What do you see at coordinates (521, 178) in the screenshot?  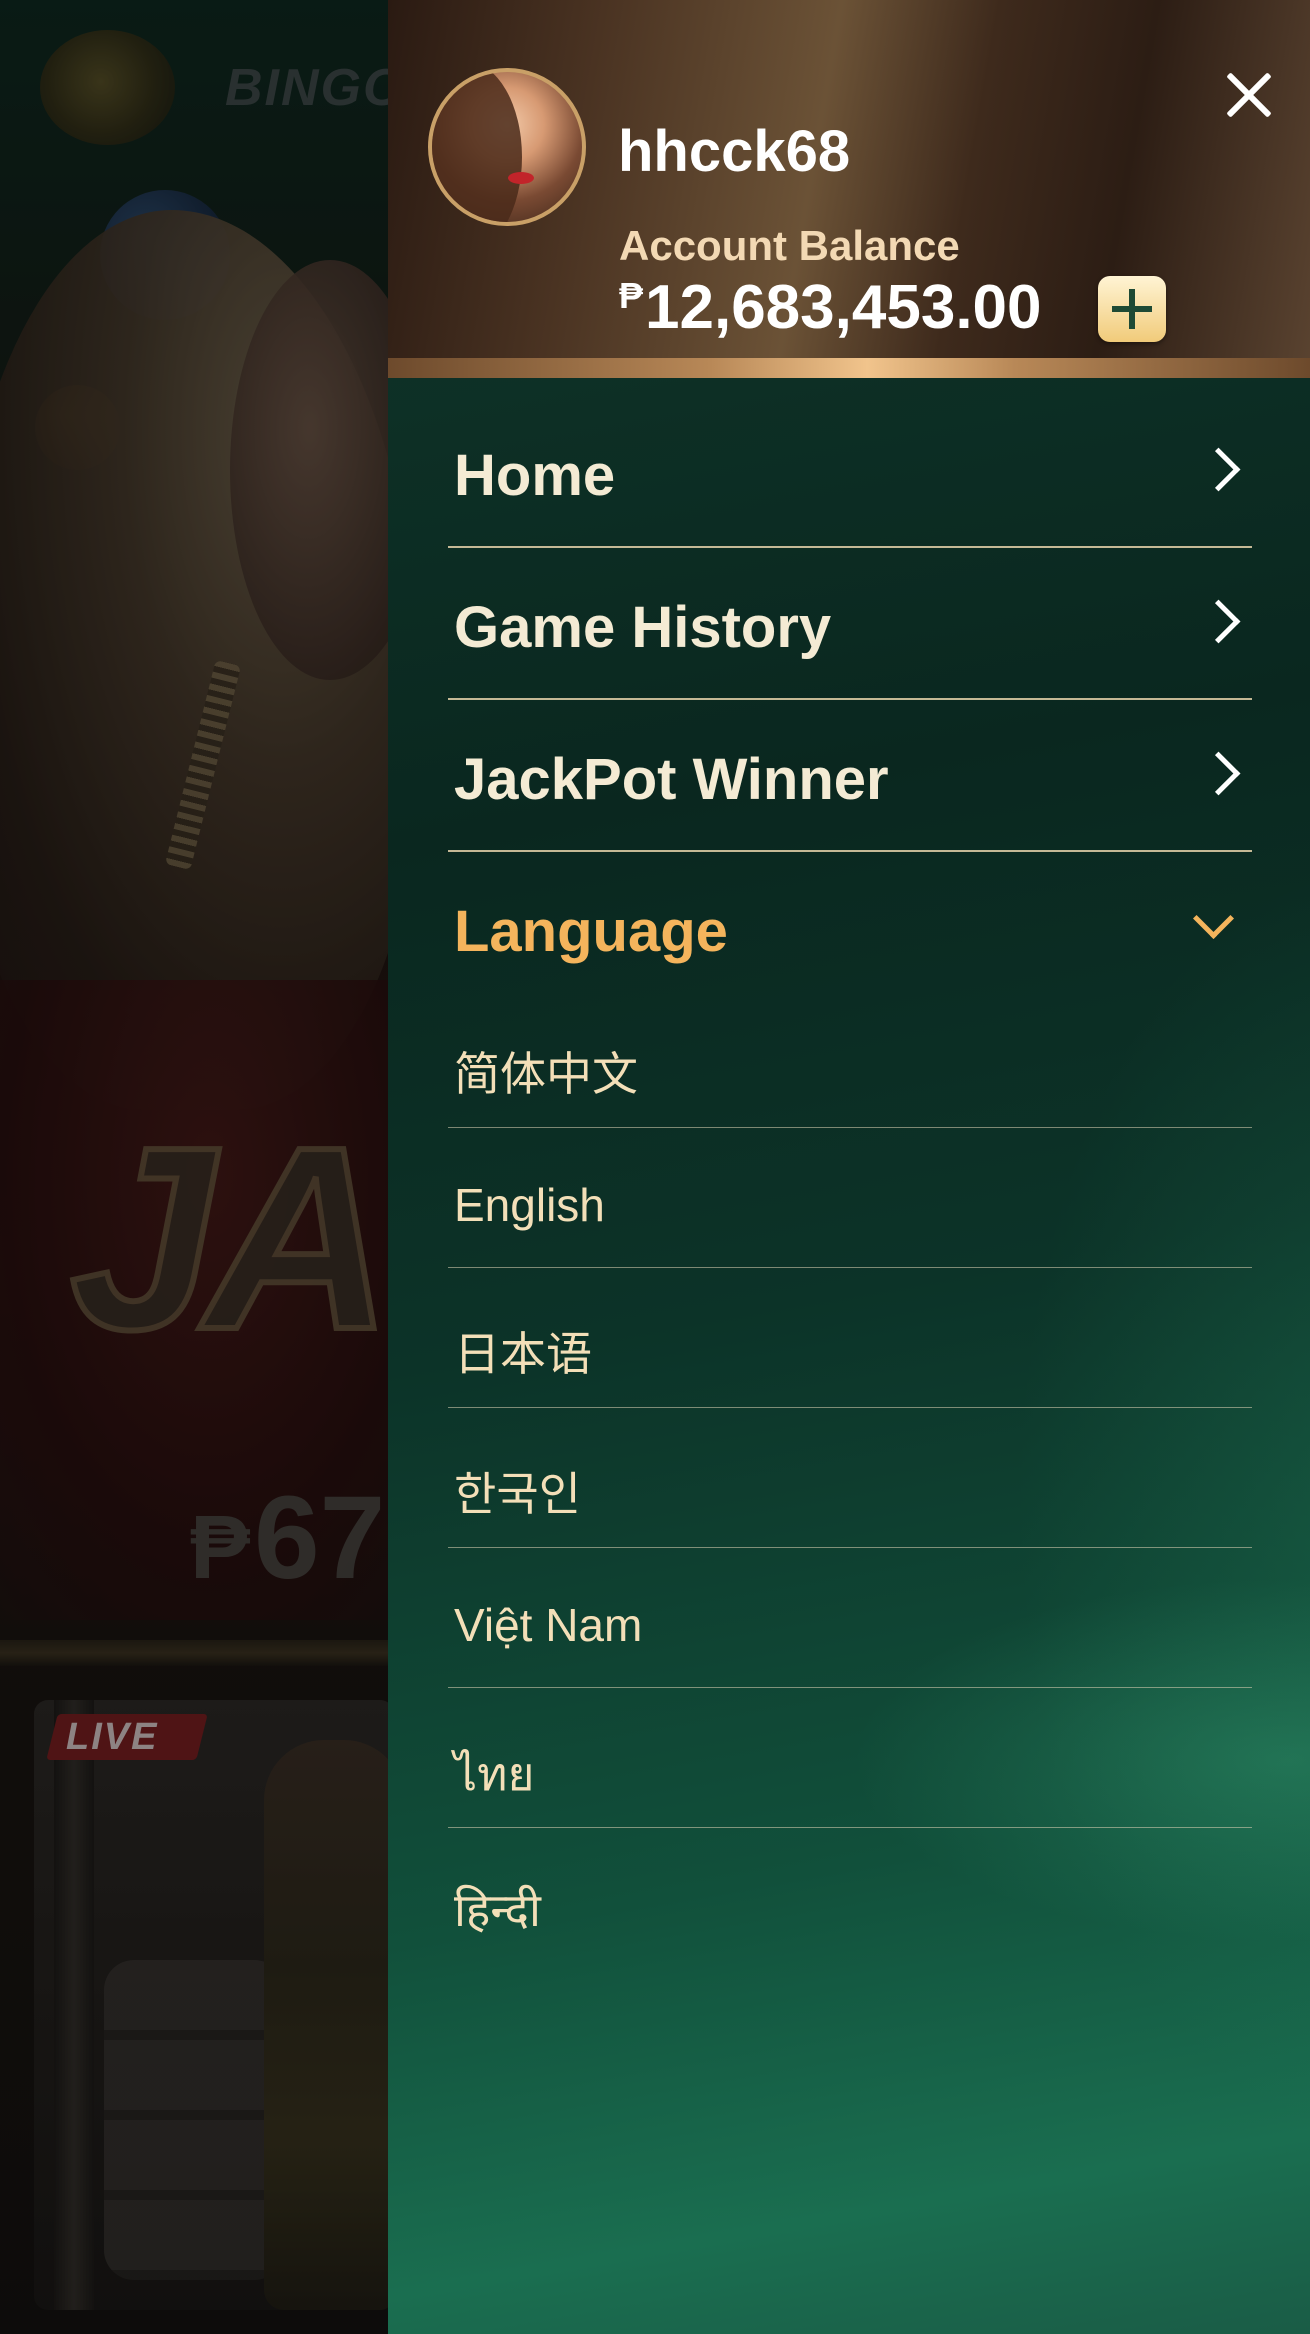 I see `avatar-lips` at bounding box center [521, 178].